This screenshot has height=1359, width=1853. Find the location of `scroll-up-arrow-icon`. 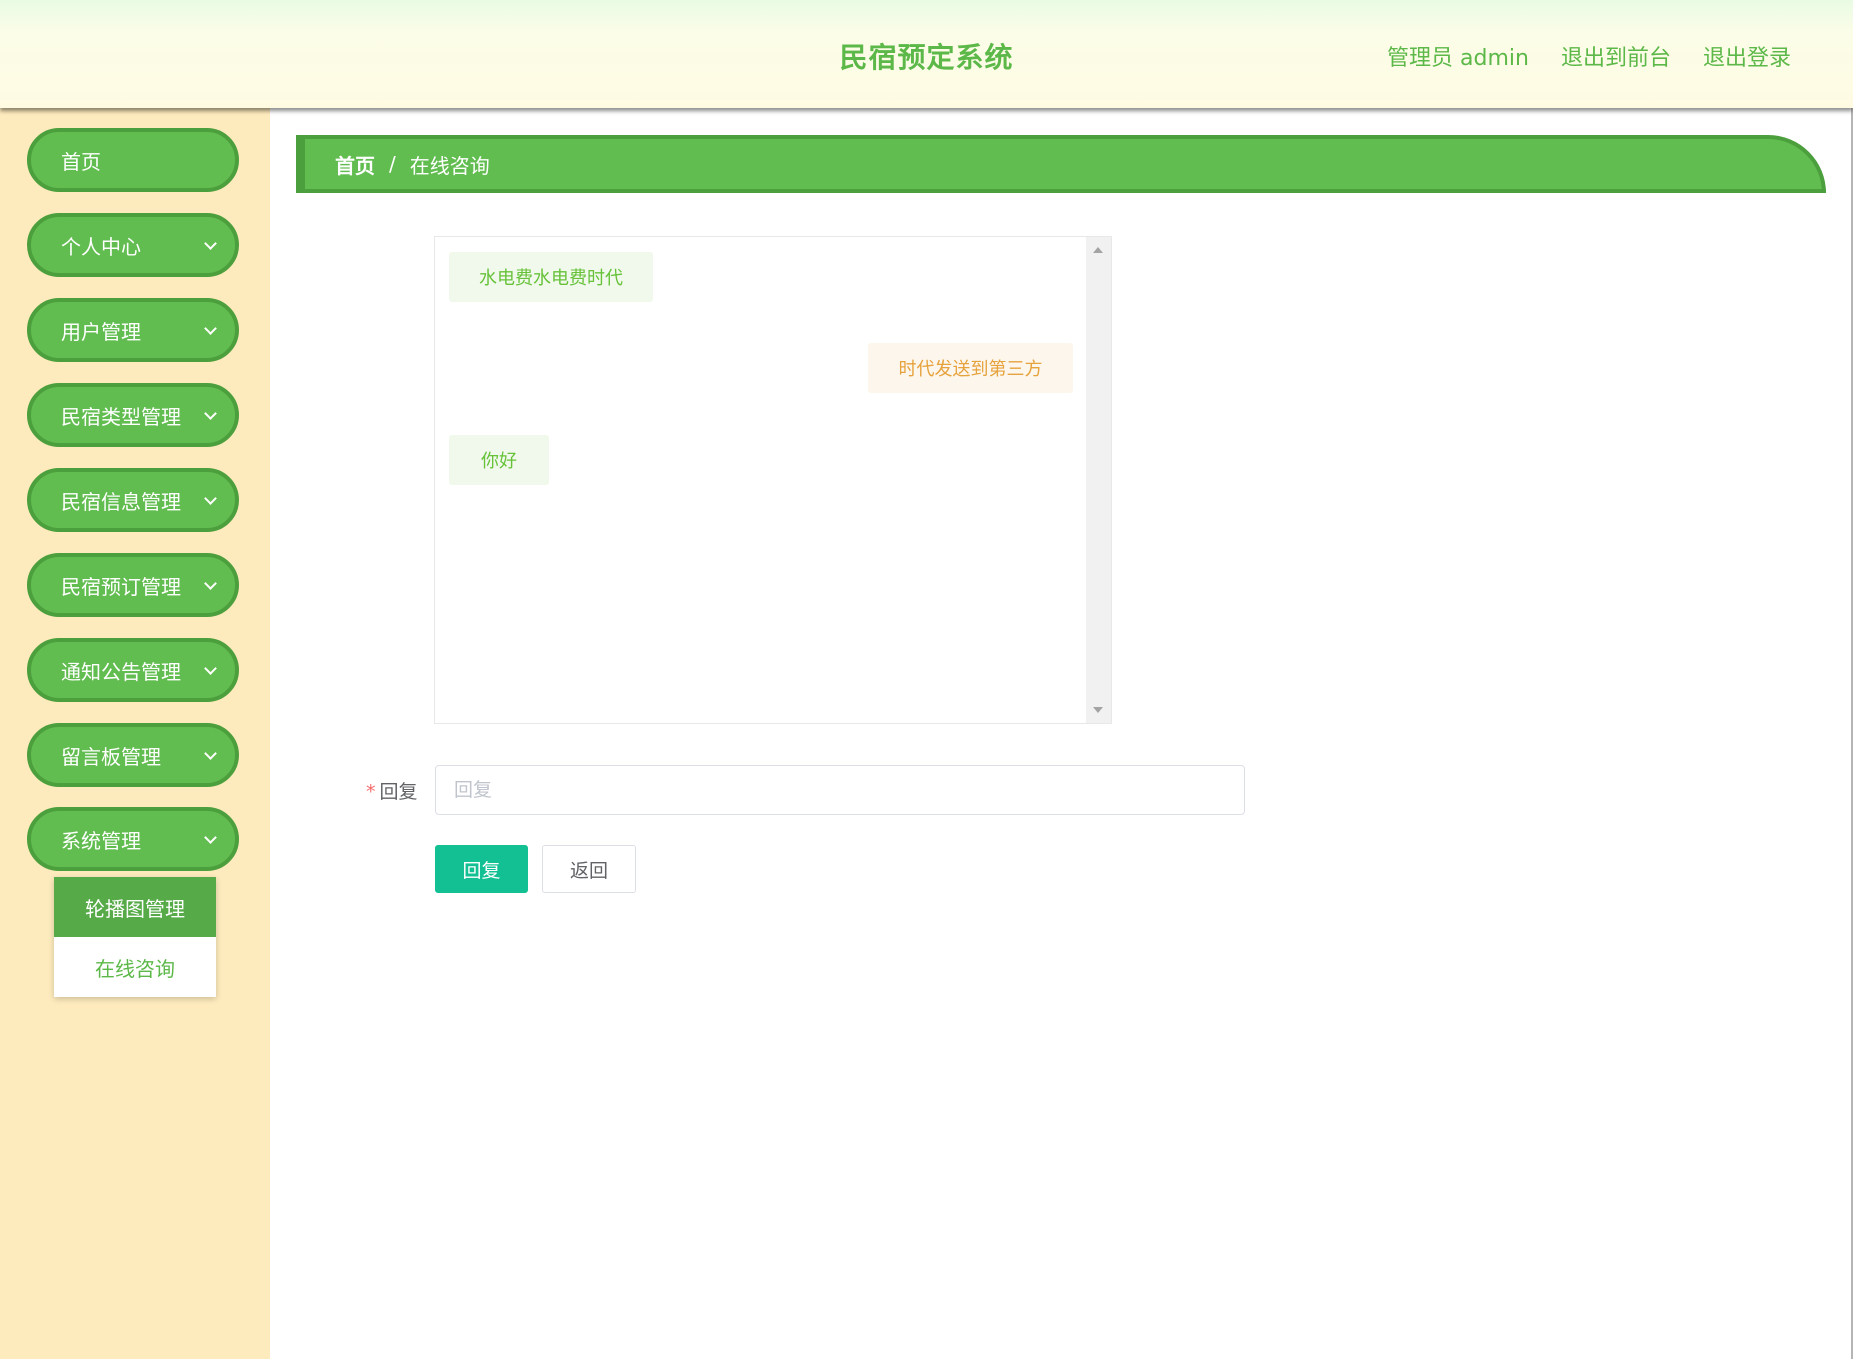

scroll-up-arrow-icon is located at coordinates (1098, 250).